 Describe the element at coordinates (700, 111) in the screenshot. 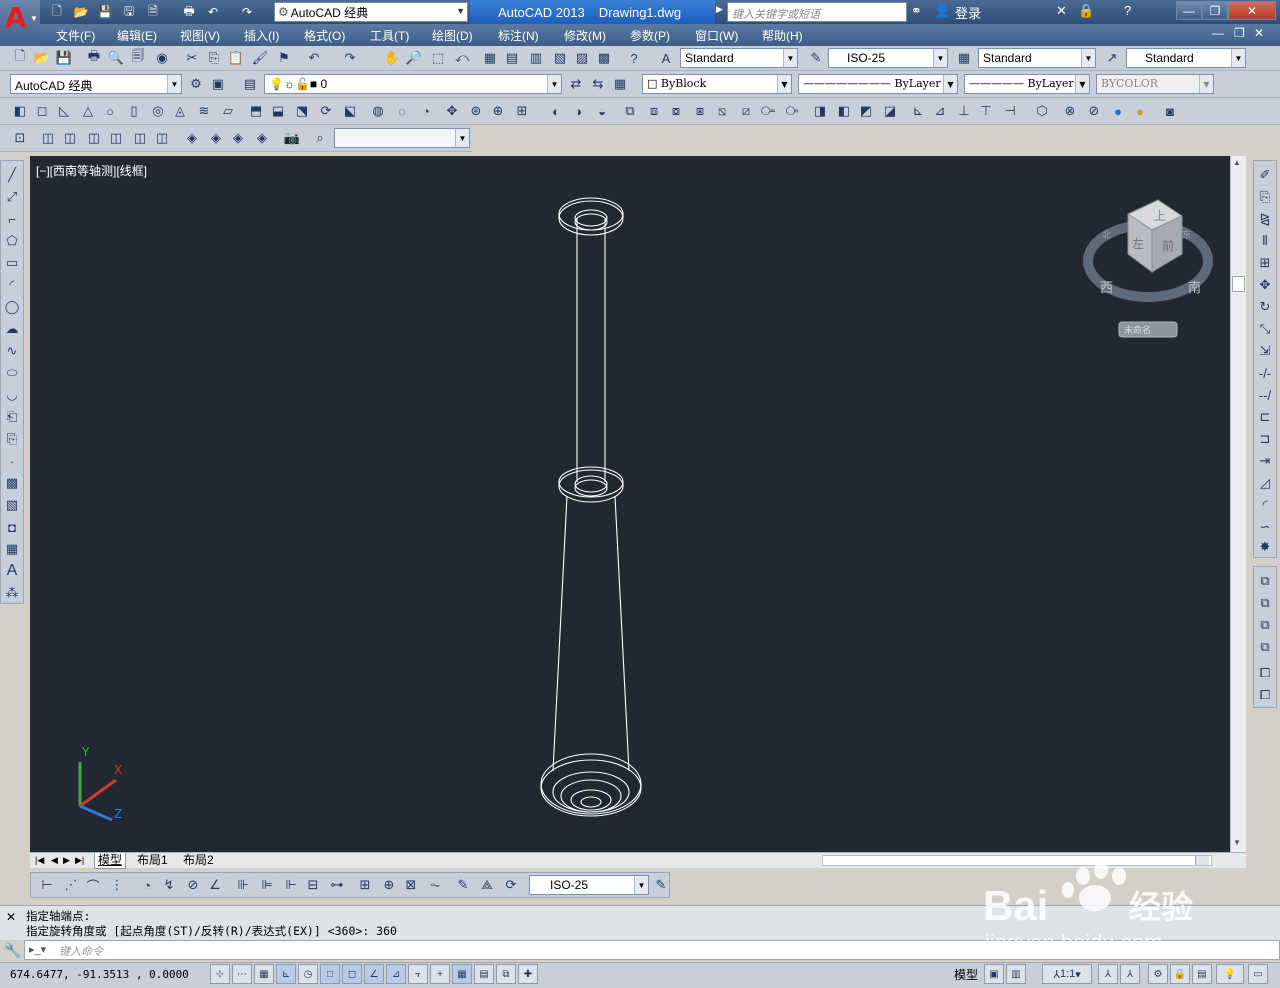

I see `solid-edit-4-icon: ⧆` at that location.